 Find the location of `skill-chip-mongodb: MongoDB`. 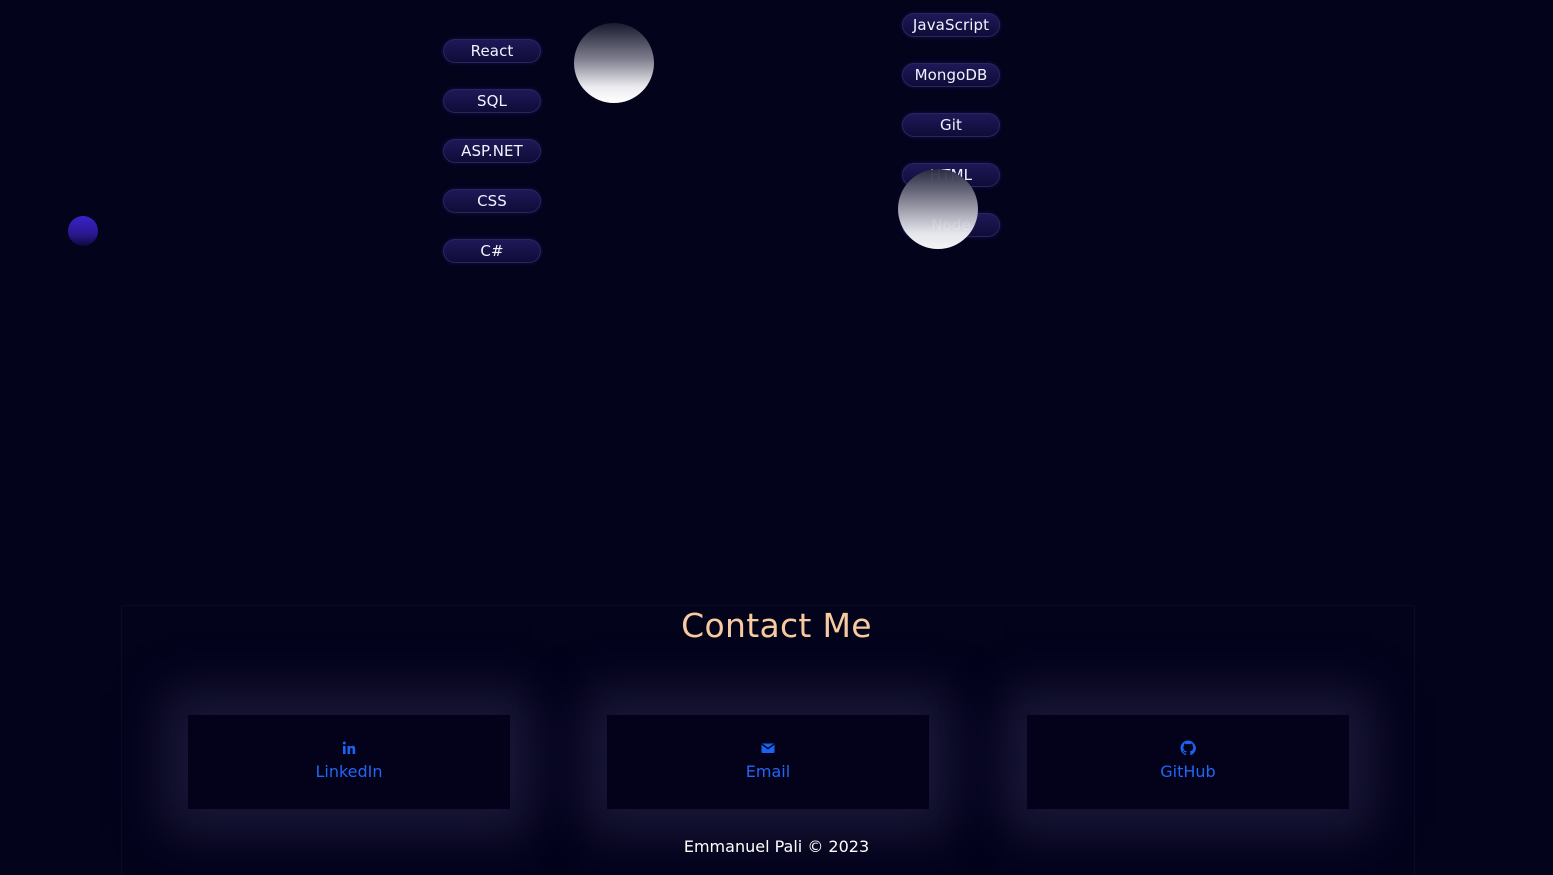

skill-chip-mongodb: MongoDB is located at coordinates (951, 75).